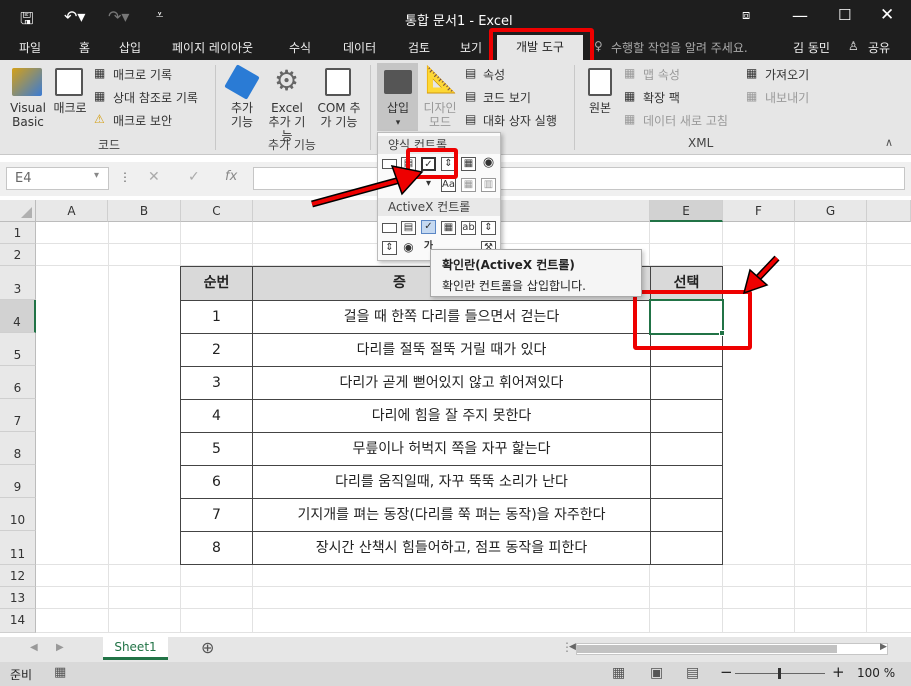 The height and width of the screenshot is (686, 911). I want to click on table-cell-symptom: 장시간 산책시 힘들어하고, 점프 동작을 피한다, so click(451, 548).